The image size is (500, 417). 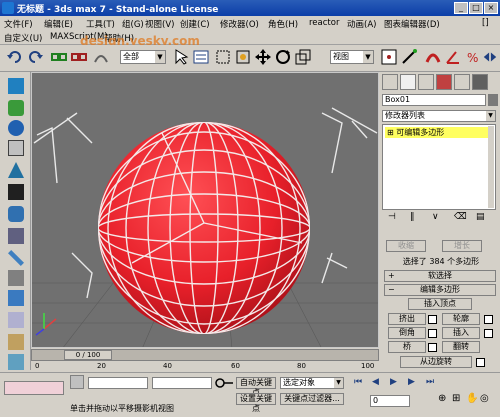 I want to click on create-plane-icon, so click(x=16, y=148).